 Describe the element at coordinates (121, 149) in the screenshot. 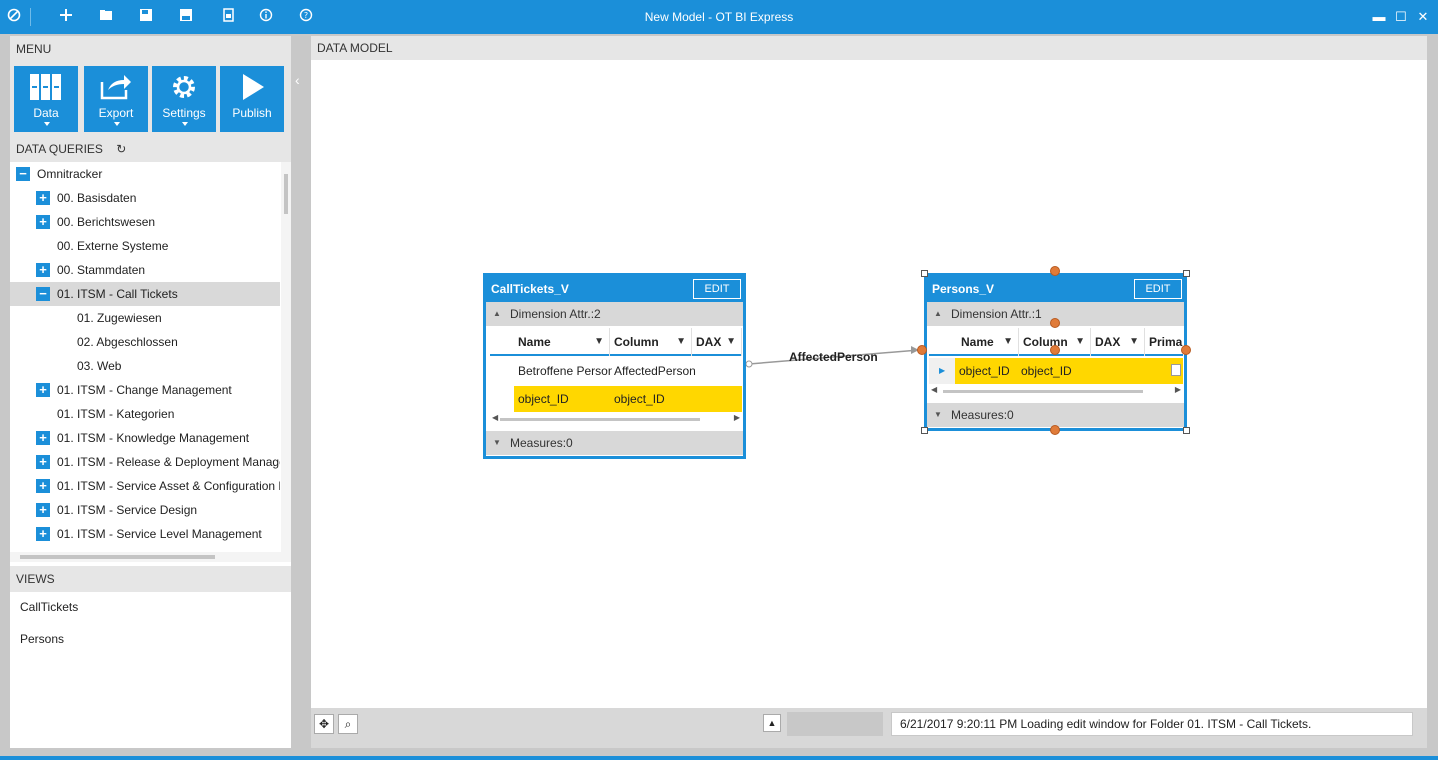

I see `refresh-icon: ↻` at that location.